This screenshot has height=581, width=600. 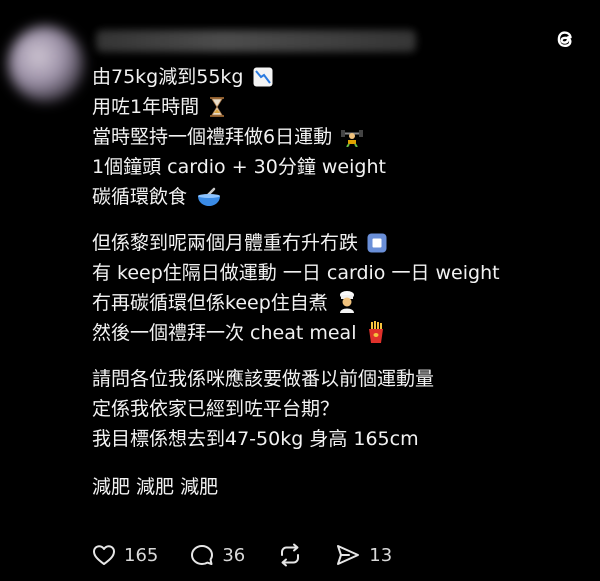 What do you see at coordinates (348, 555) in the screenshot?
I see `send-icon` at bounding box center [348, 555].